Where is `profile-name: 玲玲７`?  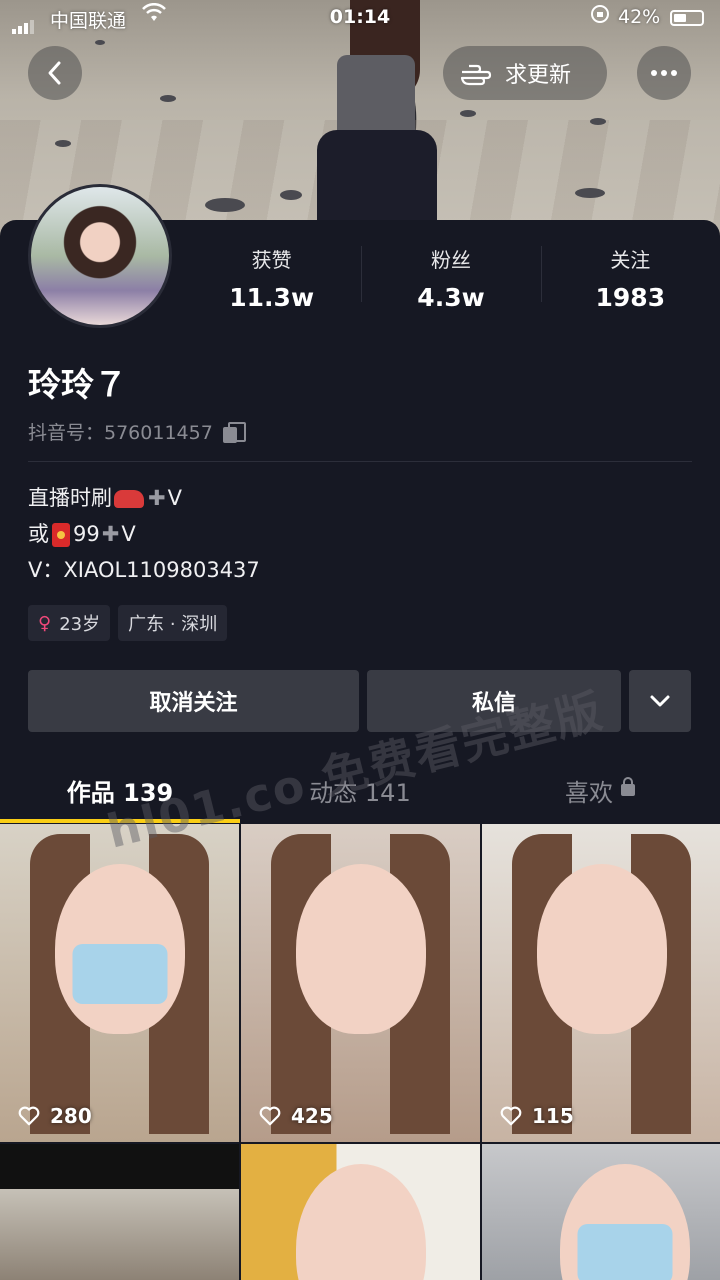
profile-name: 玲玲７ is located at coordinates (77, 384).